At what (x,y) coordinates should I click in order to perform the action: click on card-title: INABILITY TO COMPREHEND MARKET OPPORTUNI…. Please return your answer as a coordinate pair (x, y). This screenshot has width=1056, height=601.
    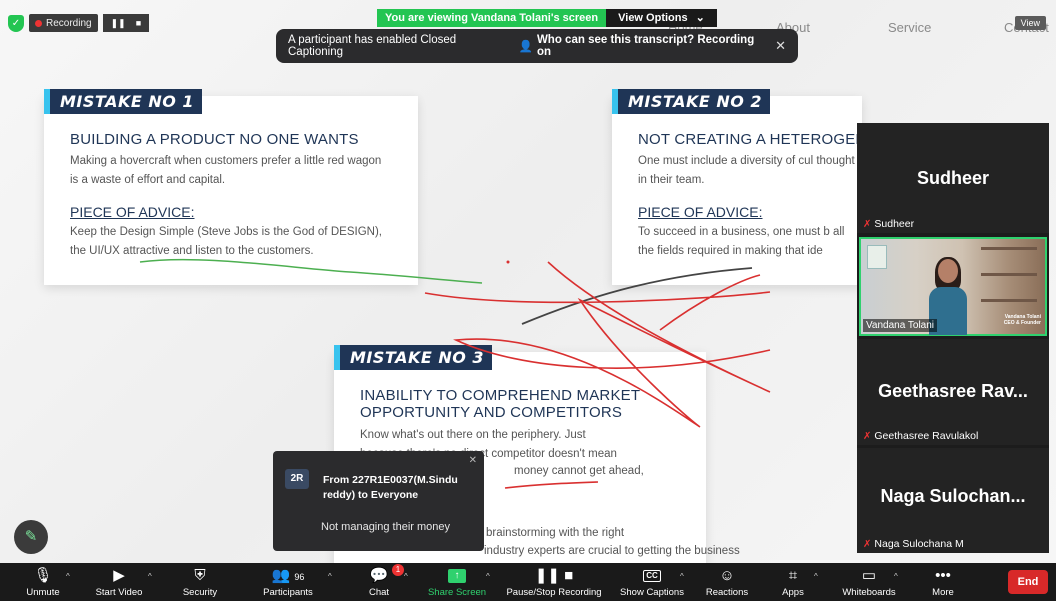
    Looking at the image, I should click on (500, 404).